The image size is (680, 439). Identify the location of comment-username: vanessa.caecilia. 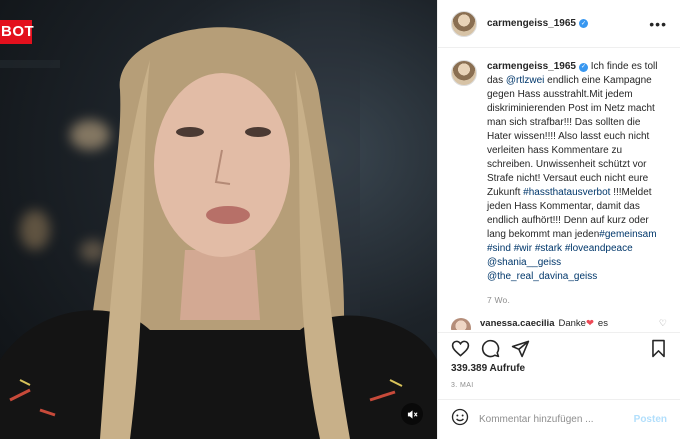
(517, 323).